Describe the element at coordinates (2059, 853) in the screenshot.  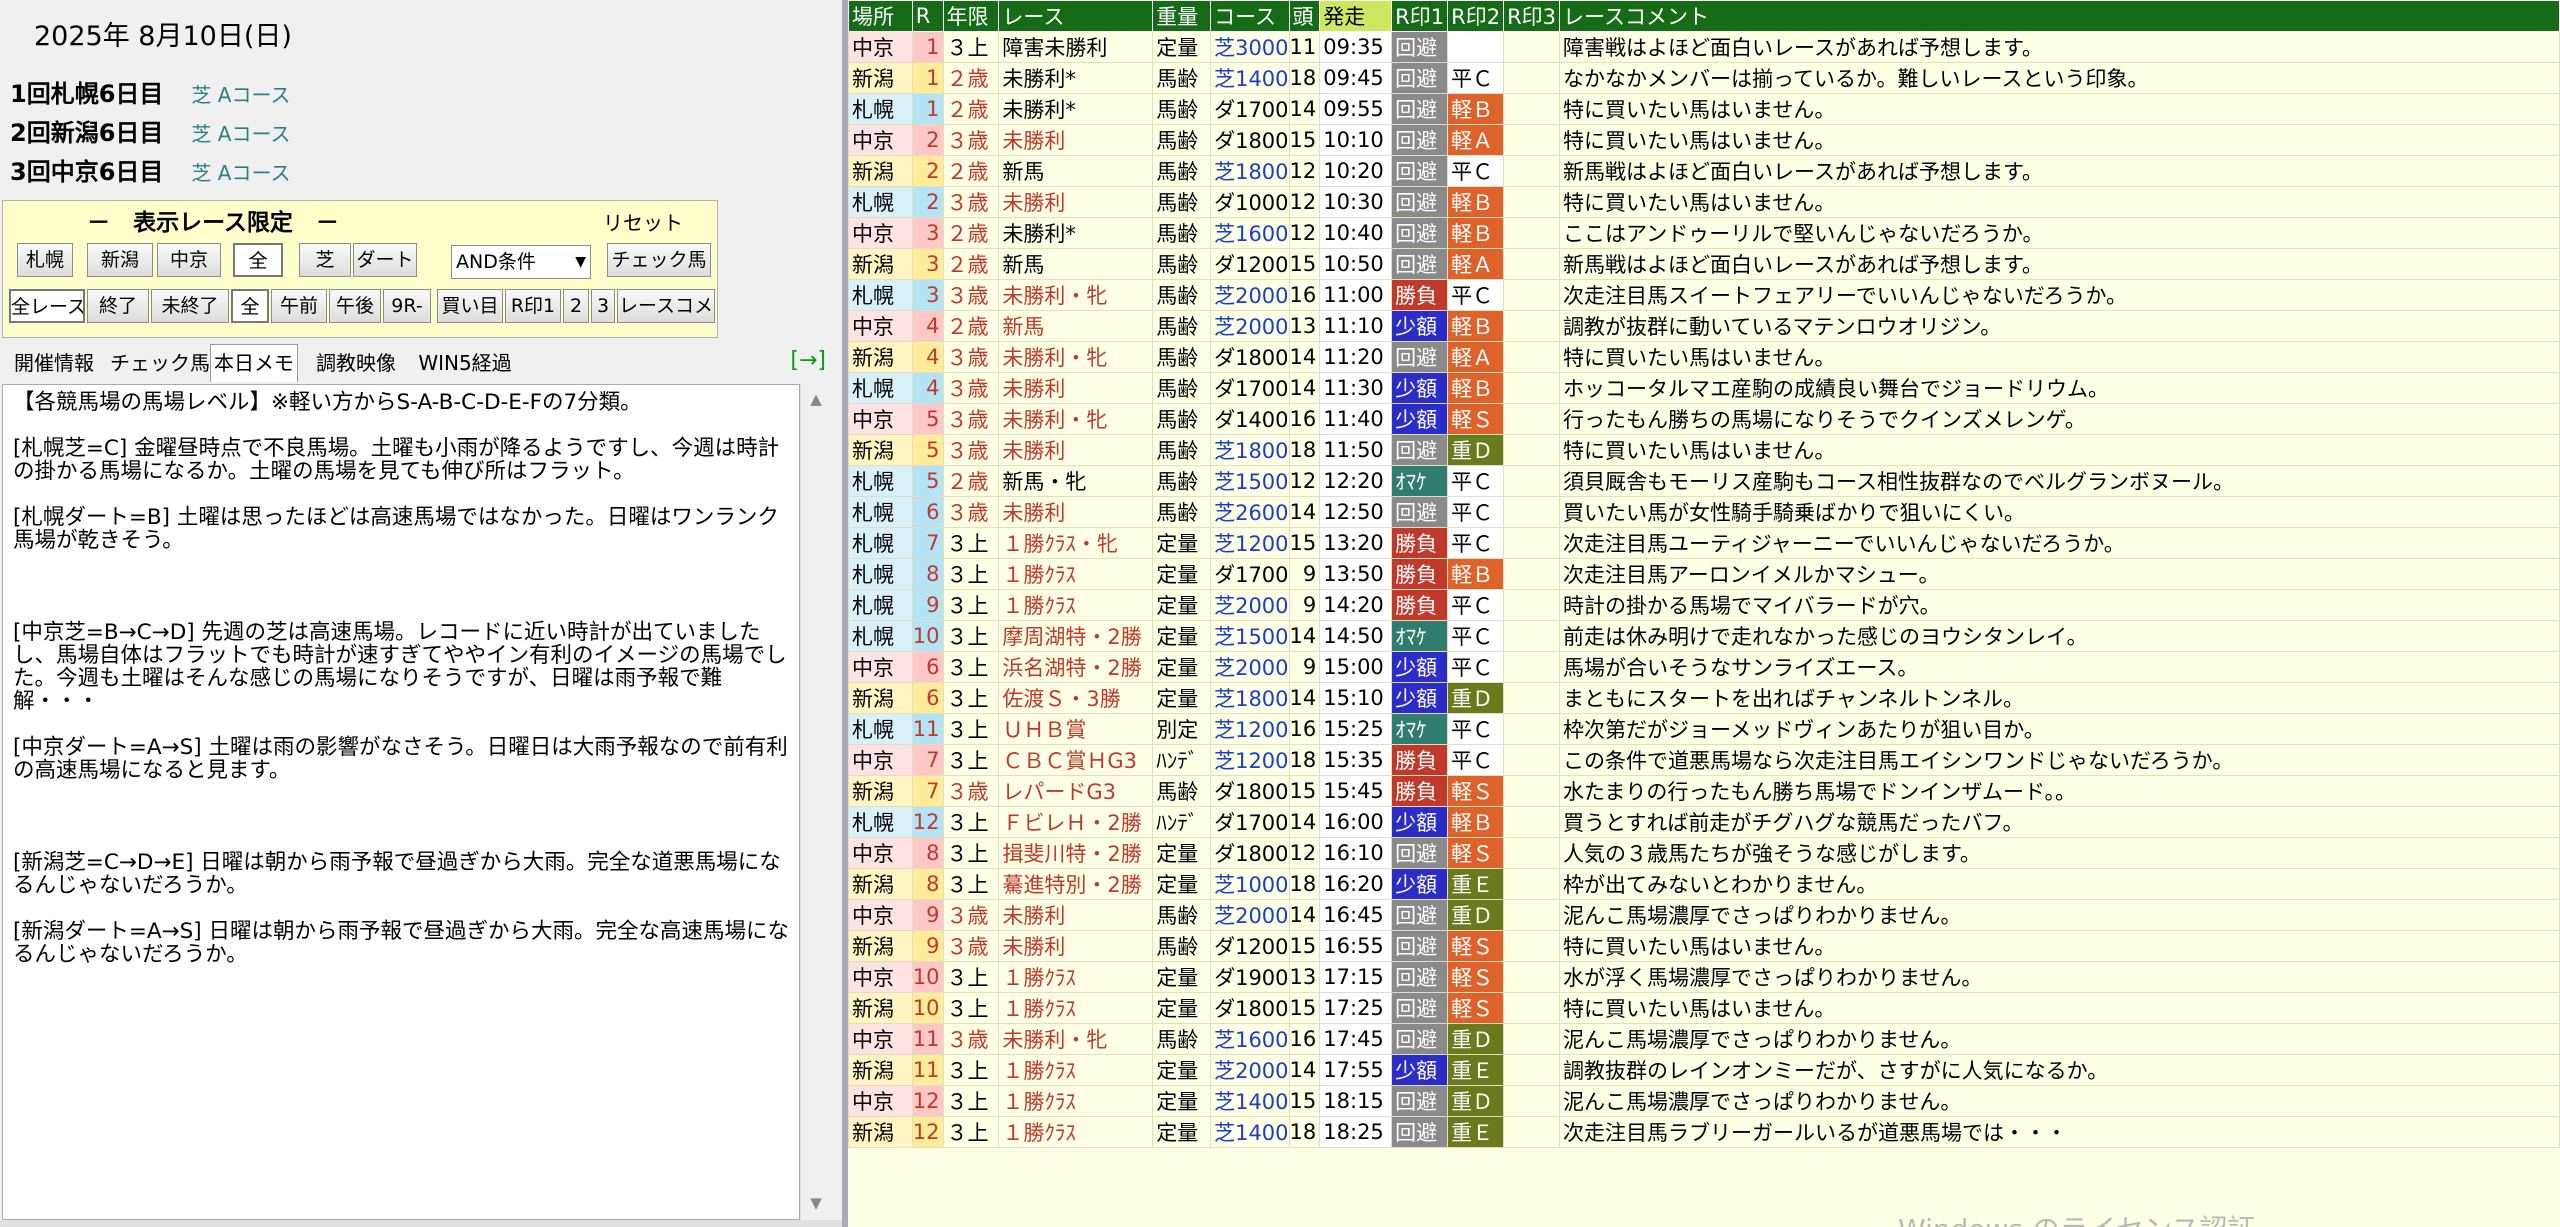
I see `comment-cell: 人気の３歳馬たちが強そうな感じがします。` at that location.